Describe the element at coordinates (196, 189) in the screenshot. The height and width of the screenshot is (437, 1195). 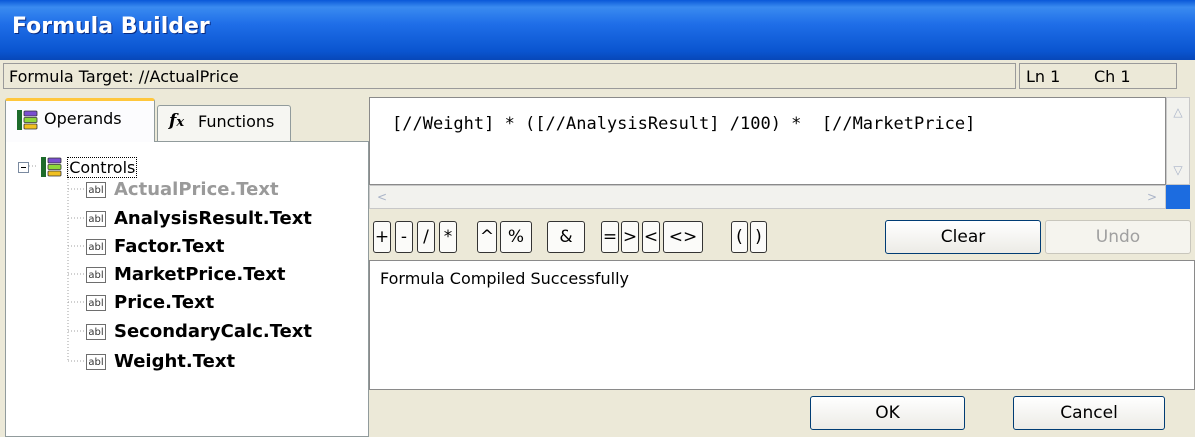
I see `tree-item-label: ActualPrice.Text` at that location.